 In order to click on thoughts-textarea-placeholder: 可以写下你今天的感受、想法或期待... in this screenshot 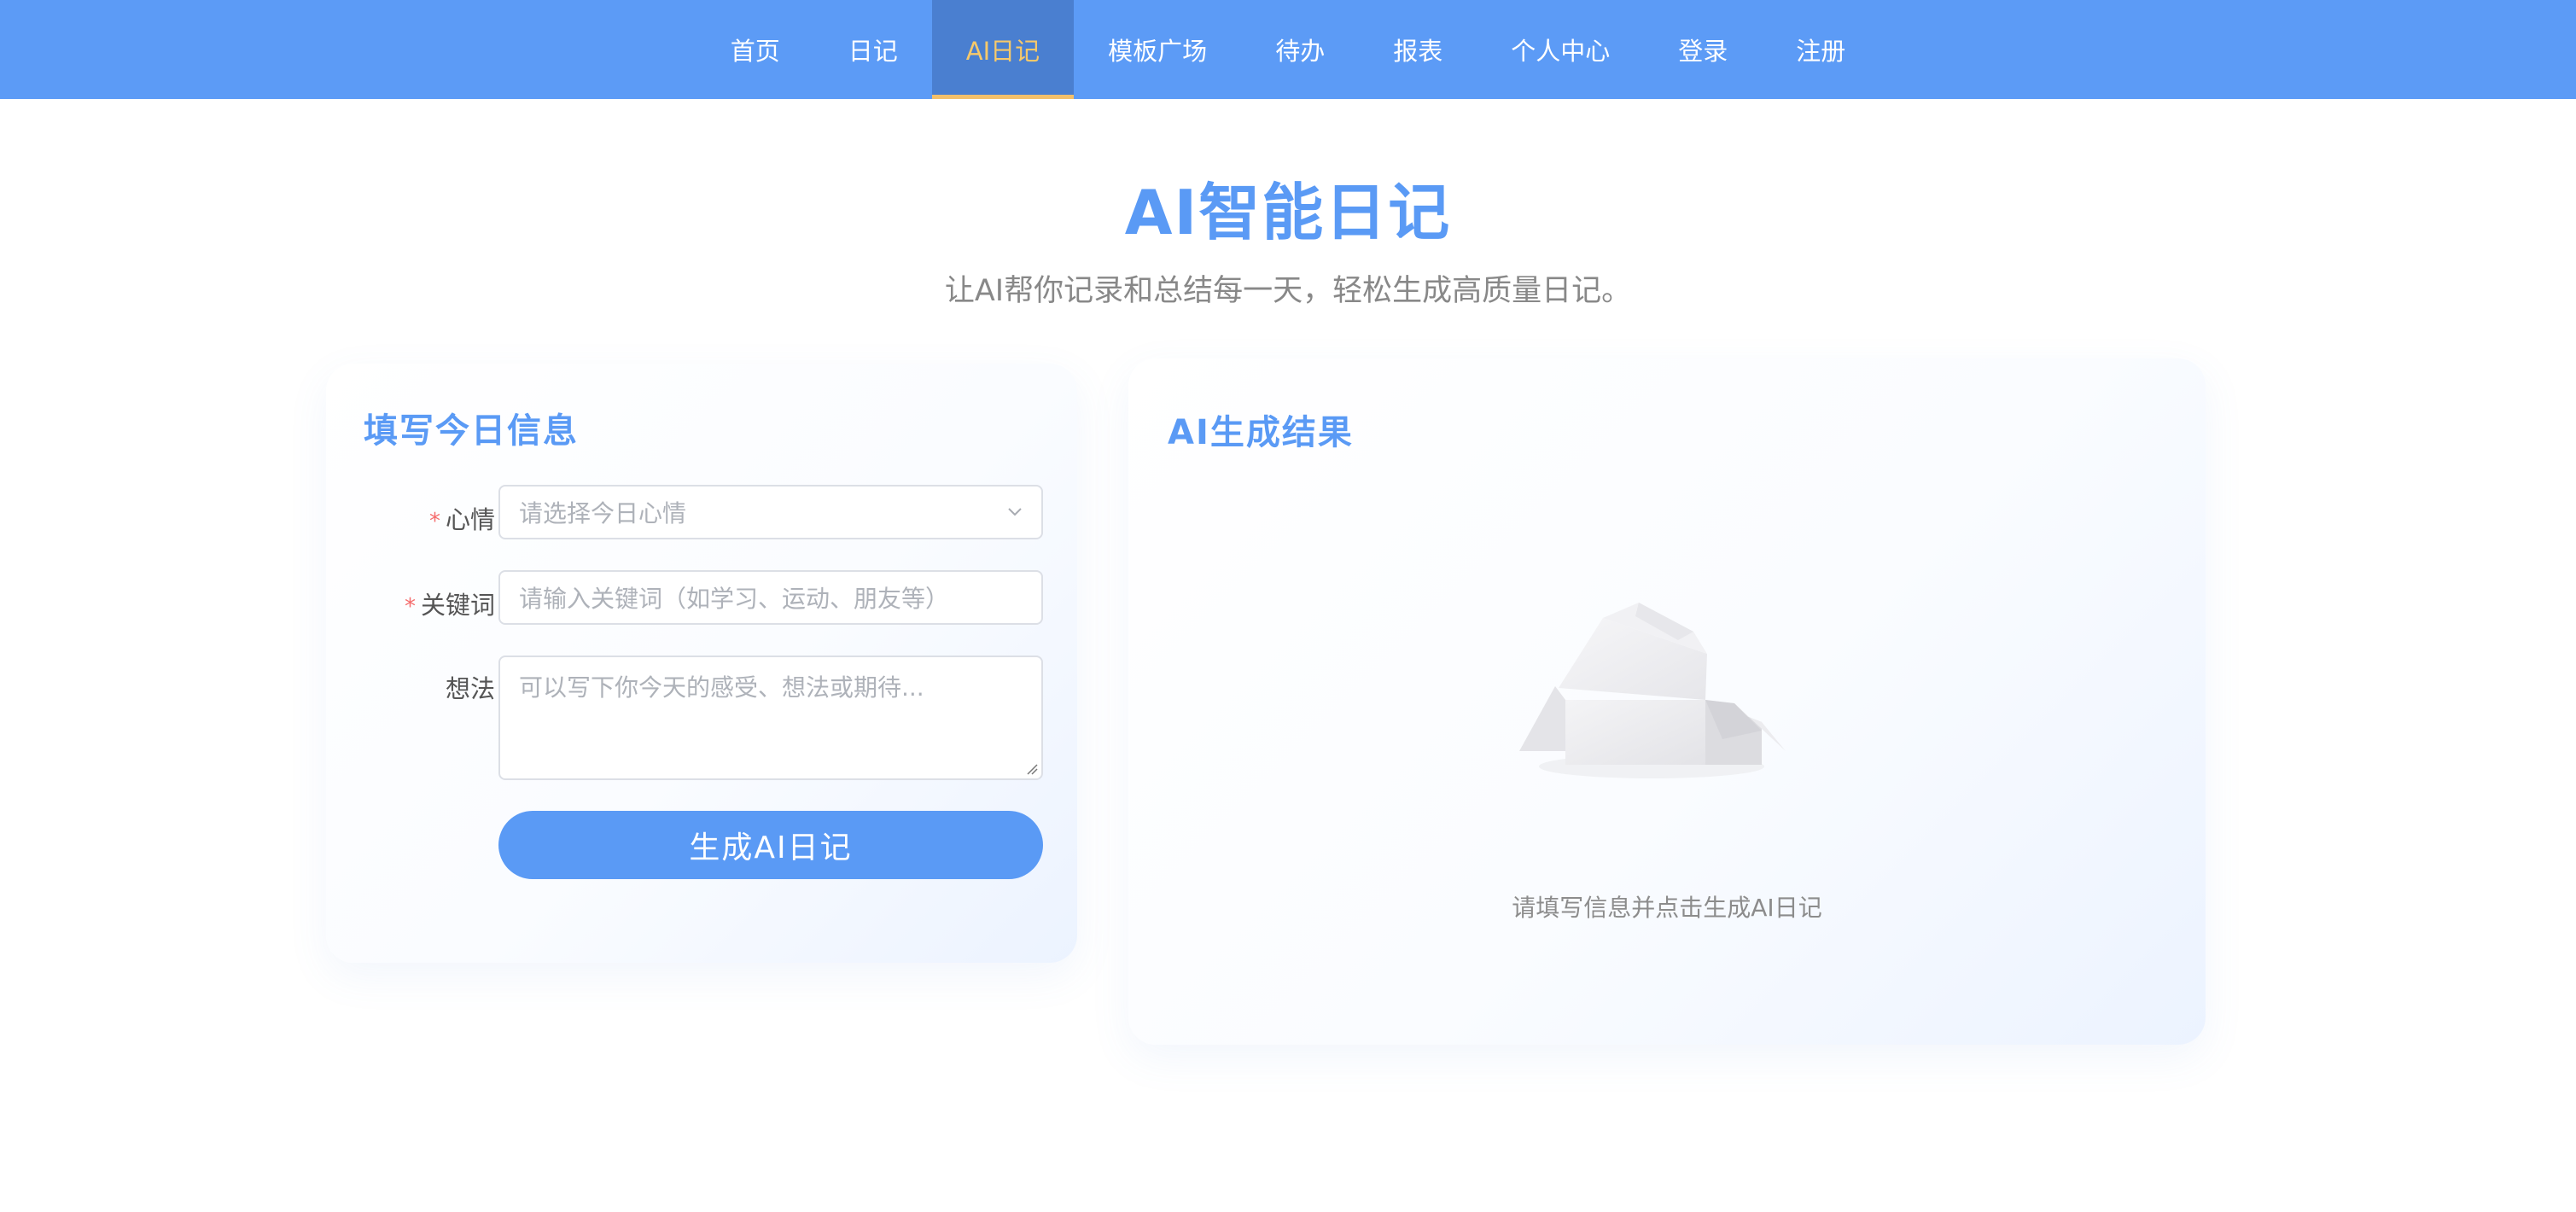, I will do `click(721, 687)`.